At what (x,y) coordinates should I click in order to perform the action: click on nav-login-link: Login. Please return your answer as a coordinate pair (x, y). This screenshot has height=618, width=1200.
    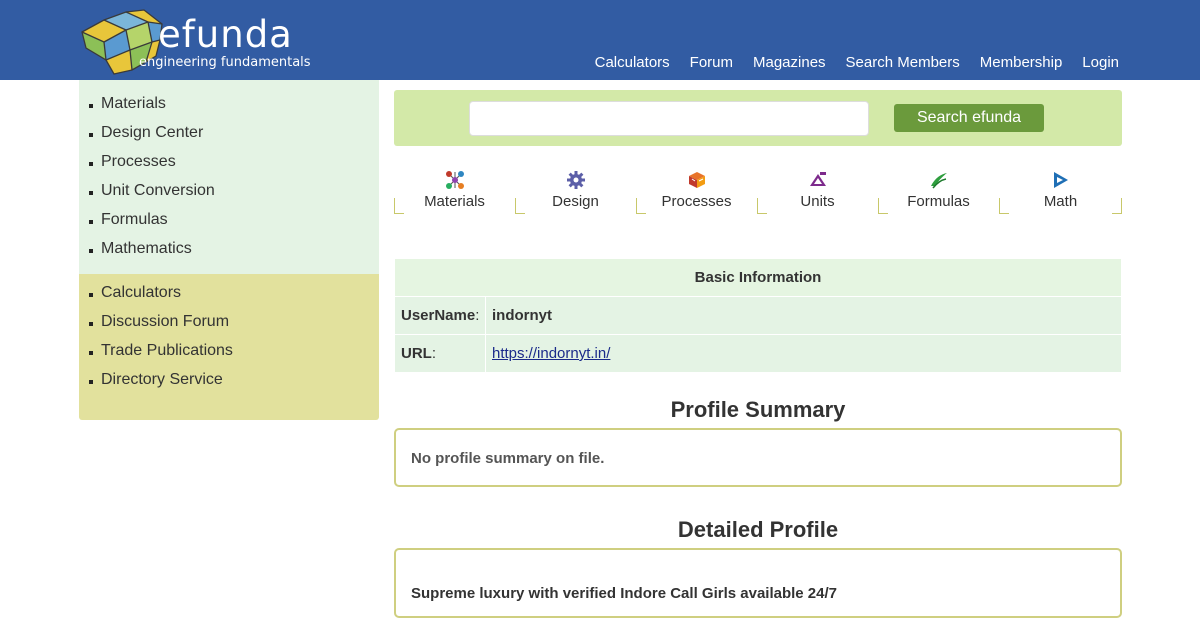
    Looking at the image, I should click on (1100, 63).